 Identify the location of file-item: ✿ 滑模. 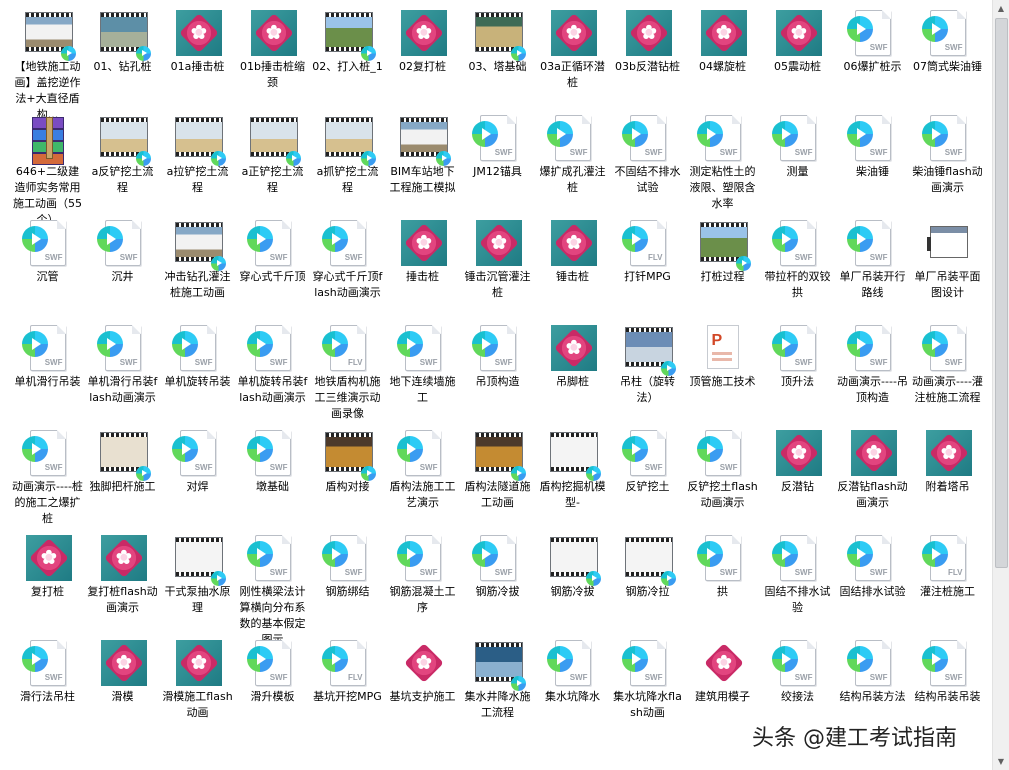
(122, 685).